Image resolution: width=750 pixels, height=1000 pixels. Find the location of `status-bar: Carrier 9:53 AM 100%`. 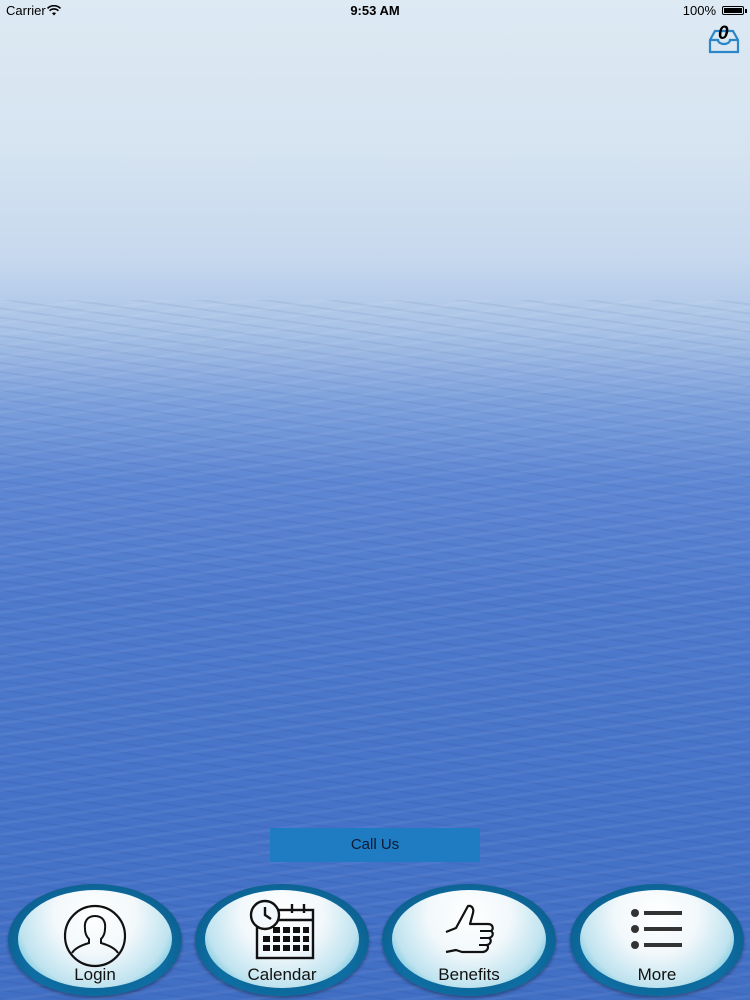

status-bar: Carrier 9:53 AM 100% is located at coordinates (375, 11).